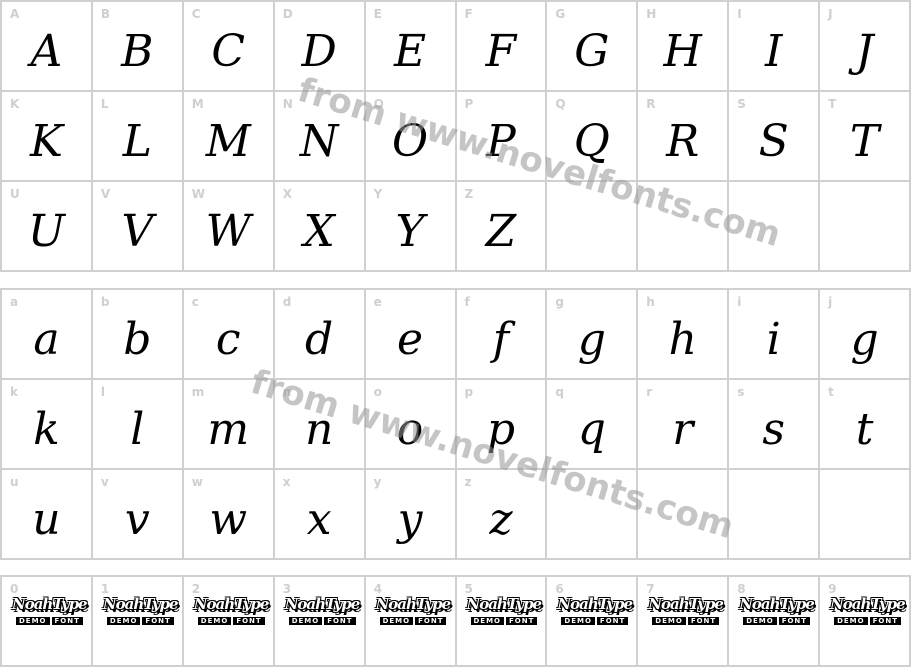 This screenshot has height=668, width=911. Describe the element at coordinates (46, 141) in the screenshot. I see `glyph-sample: K` at that location.